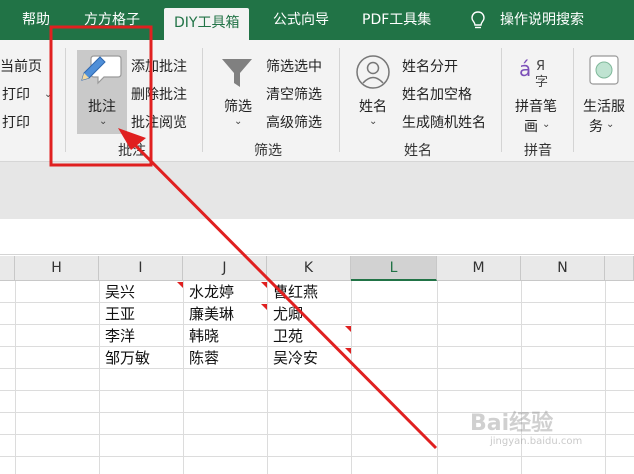 This screenshot has height=474, width=634. I want to click on baidu-watermark-url: jingyan.baidu.com, so click(536, 441).